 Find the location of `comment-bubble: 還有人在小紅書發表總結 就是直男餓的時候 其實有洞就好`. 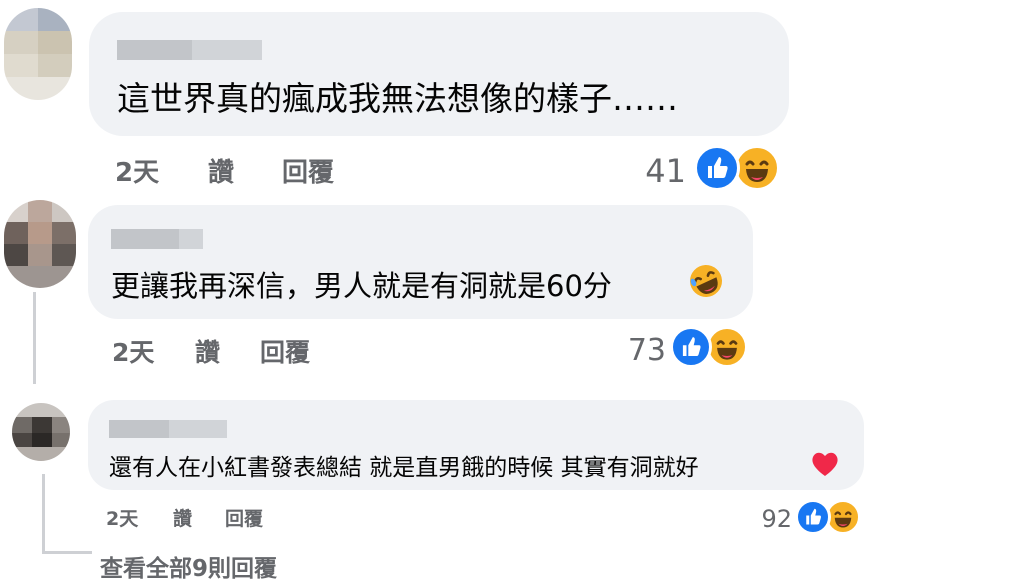

comment-bubble: 還有人在小紅書發表總結 就是直男餓的時候 其實有洞就好 is located at coordinates (476, 445).